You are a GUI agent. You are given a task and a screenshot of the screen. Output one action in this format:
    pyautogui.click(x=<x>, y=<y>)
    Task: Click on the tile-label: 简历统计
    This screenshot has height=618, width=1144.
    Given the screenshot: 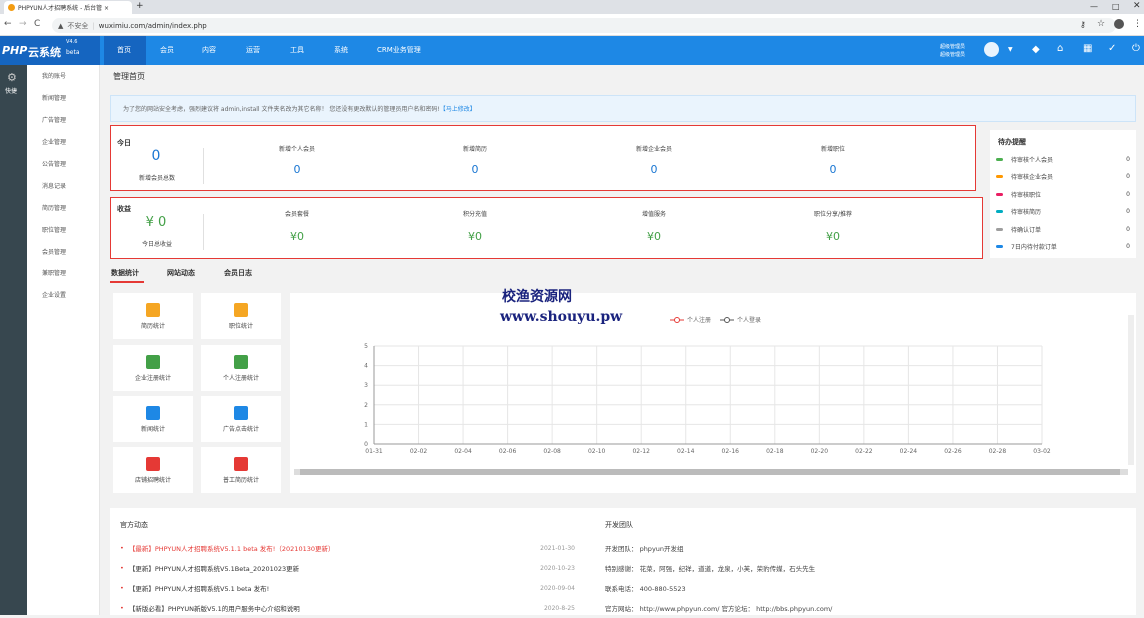 What is the action you would take?
    pyautogui.click(x=152, y=326)
    